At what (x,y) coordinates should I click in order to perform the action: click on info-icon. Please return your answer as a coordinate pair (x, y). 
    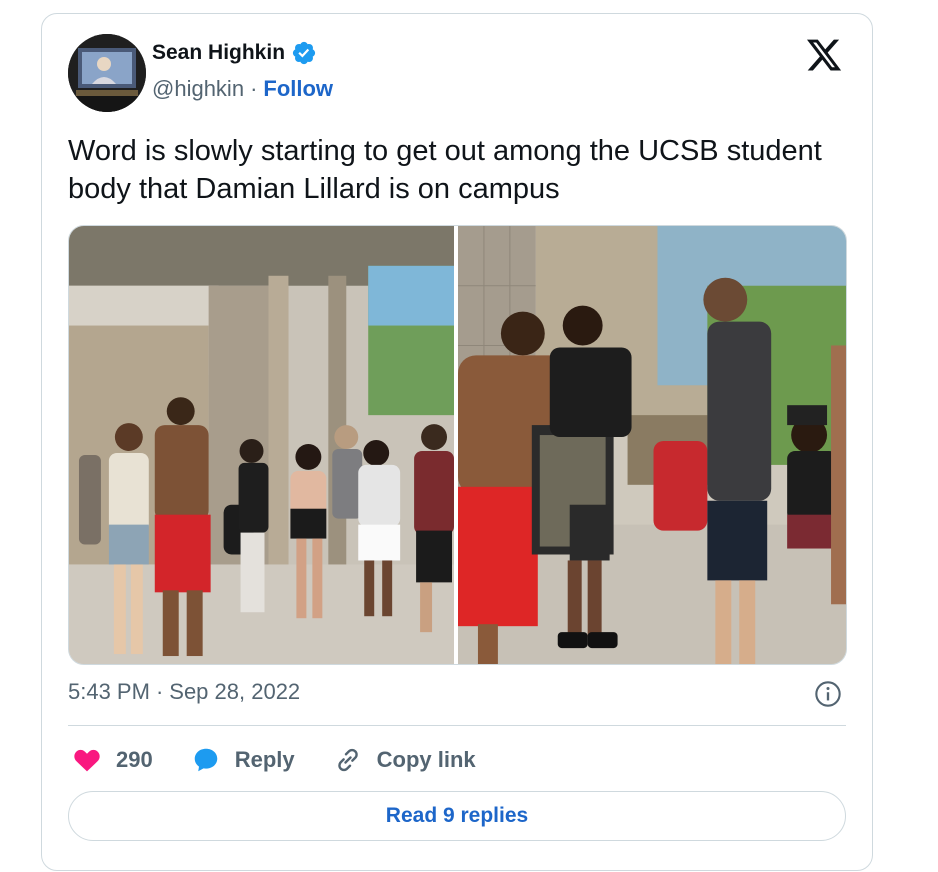
    Looking at the image, I should click on (828, 694).